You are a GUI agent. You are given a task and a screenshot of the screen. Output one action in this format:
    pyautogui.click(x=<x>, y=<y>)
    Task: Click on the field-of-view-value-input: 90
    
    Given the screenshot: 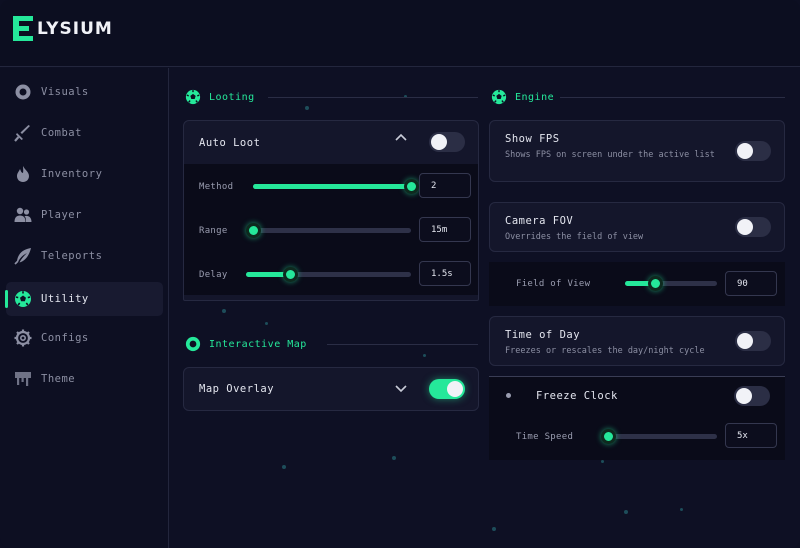 What is the action you would take?
    pyautogui.click(x=751, y=283)
    